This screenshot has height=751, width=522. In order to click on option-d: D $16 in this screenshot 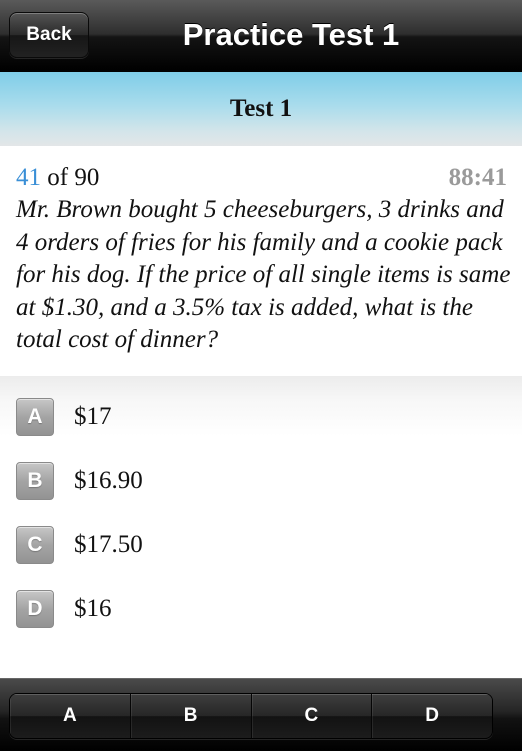, I will do `click(64, 609)`.